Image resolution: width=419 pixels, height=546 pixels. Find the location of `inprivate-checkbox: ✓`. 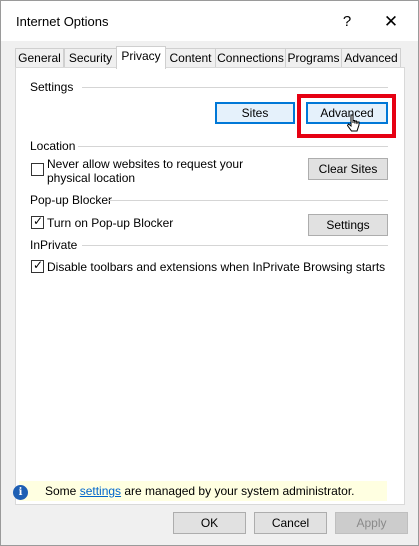

inprivate-checkbox: ✓ is located at coordinates (37, 265).